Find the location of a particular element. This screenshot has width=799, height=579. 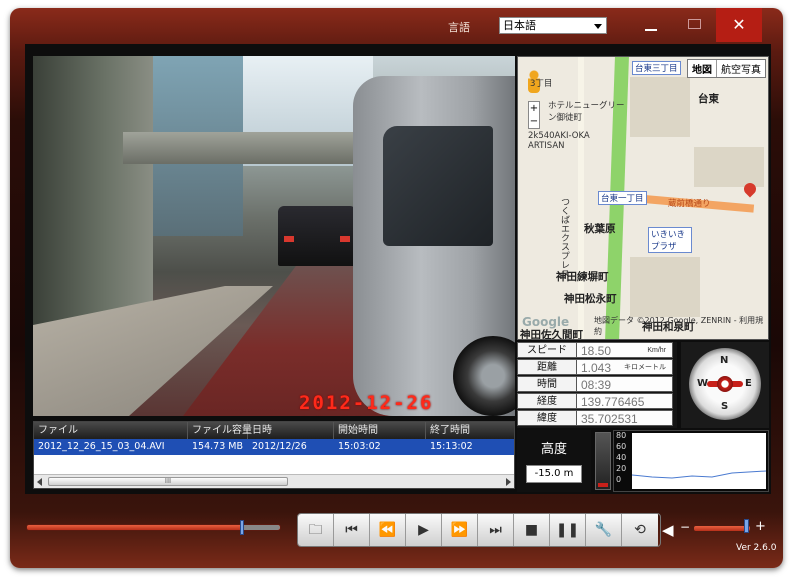

skip-back-button: ⏮ is located at coordinates (352, 530).